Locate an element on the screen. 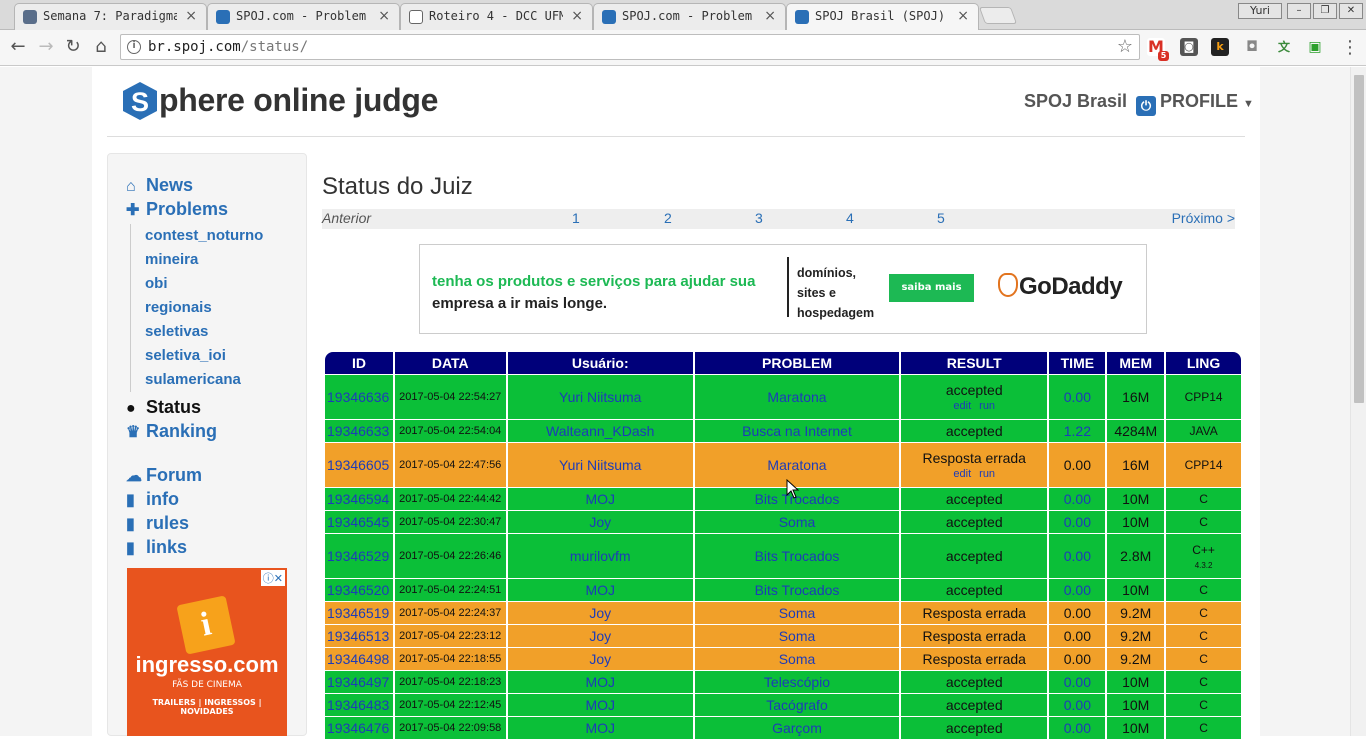 Image resolution: width=1366 pixels, height=740 pixels. cell-user: Walteann_KDash is located at coordinates (600, 431).